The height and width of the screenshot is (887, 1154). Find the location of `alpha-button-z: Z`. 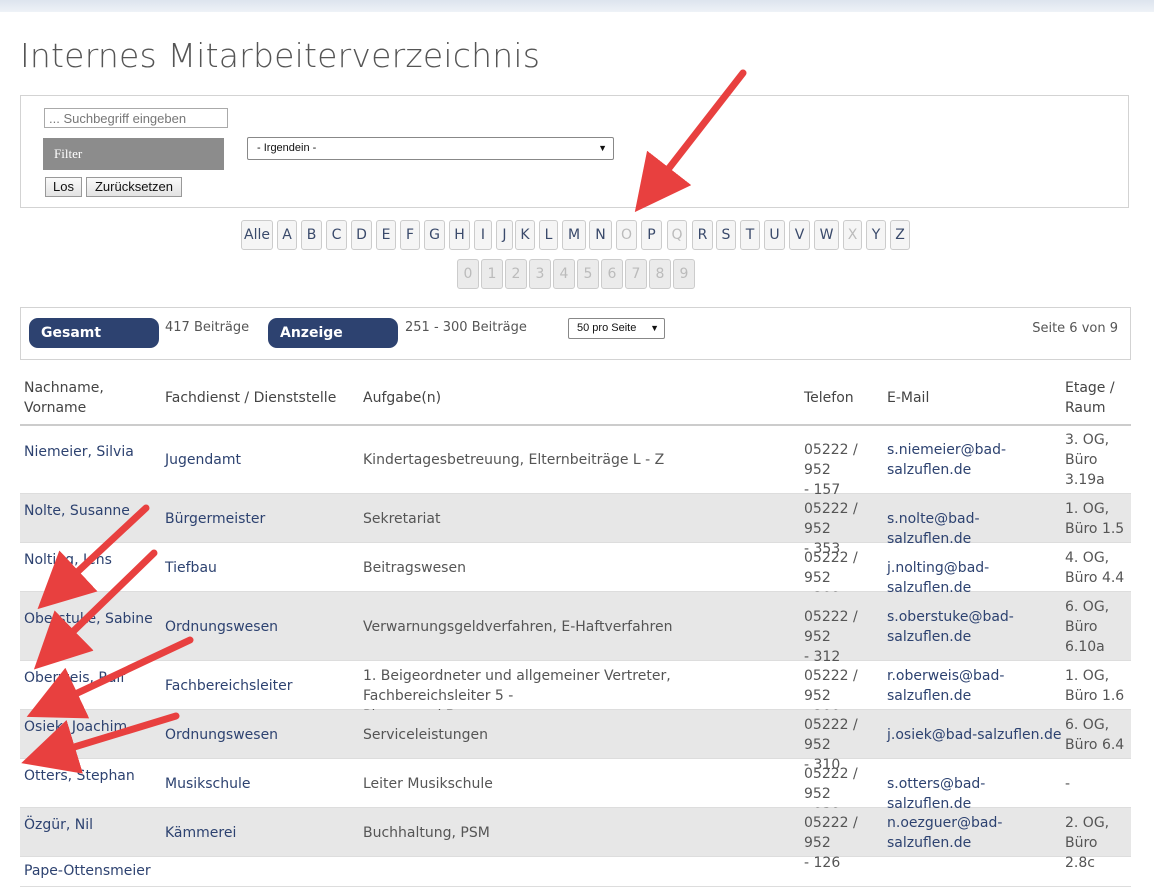

alpha-button-z: Z is located at coordinates (900, 235).